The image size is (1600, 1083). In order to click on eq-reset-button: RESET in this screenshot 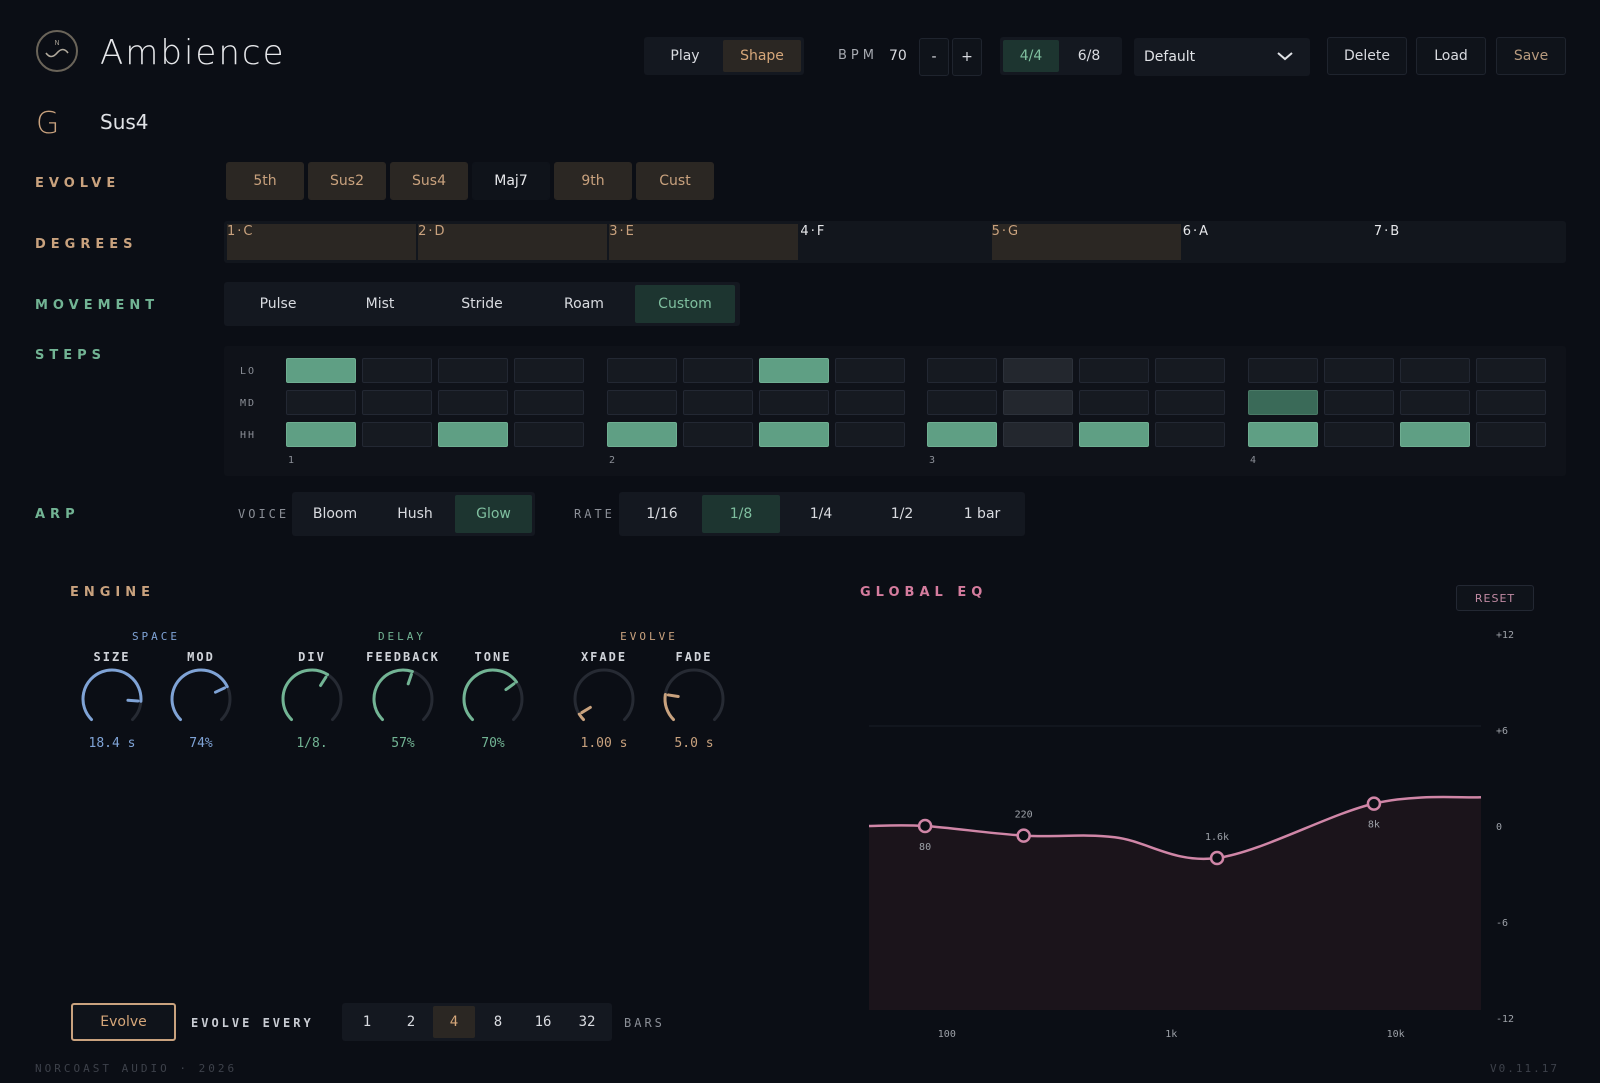, I will do `click(1495, 598)`.